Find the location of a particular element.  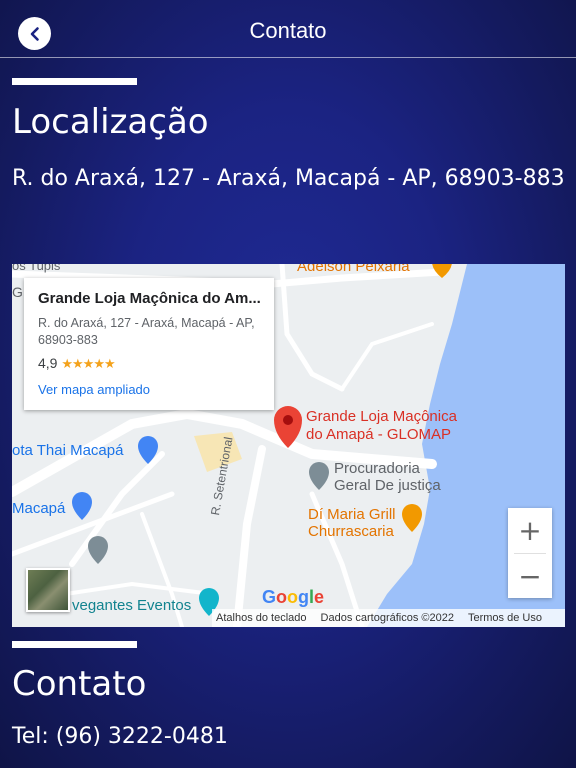

zoom-in-button: + is located at coordinates (530, 530).